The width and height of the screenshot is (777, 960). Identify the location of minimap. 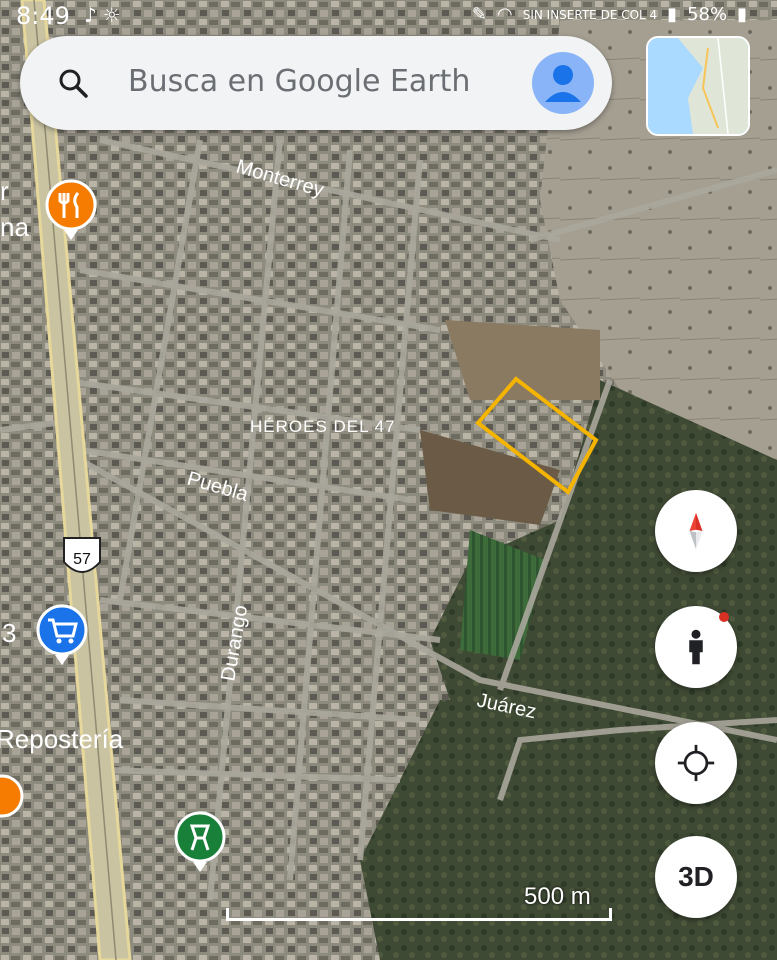
(698, 86).